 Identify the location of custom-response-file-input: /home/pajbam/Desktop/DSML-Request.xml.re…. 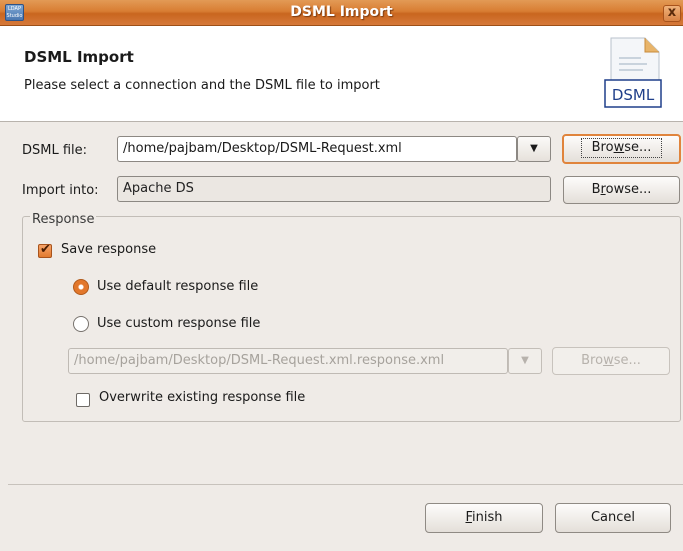
(288, 361).